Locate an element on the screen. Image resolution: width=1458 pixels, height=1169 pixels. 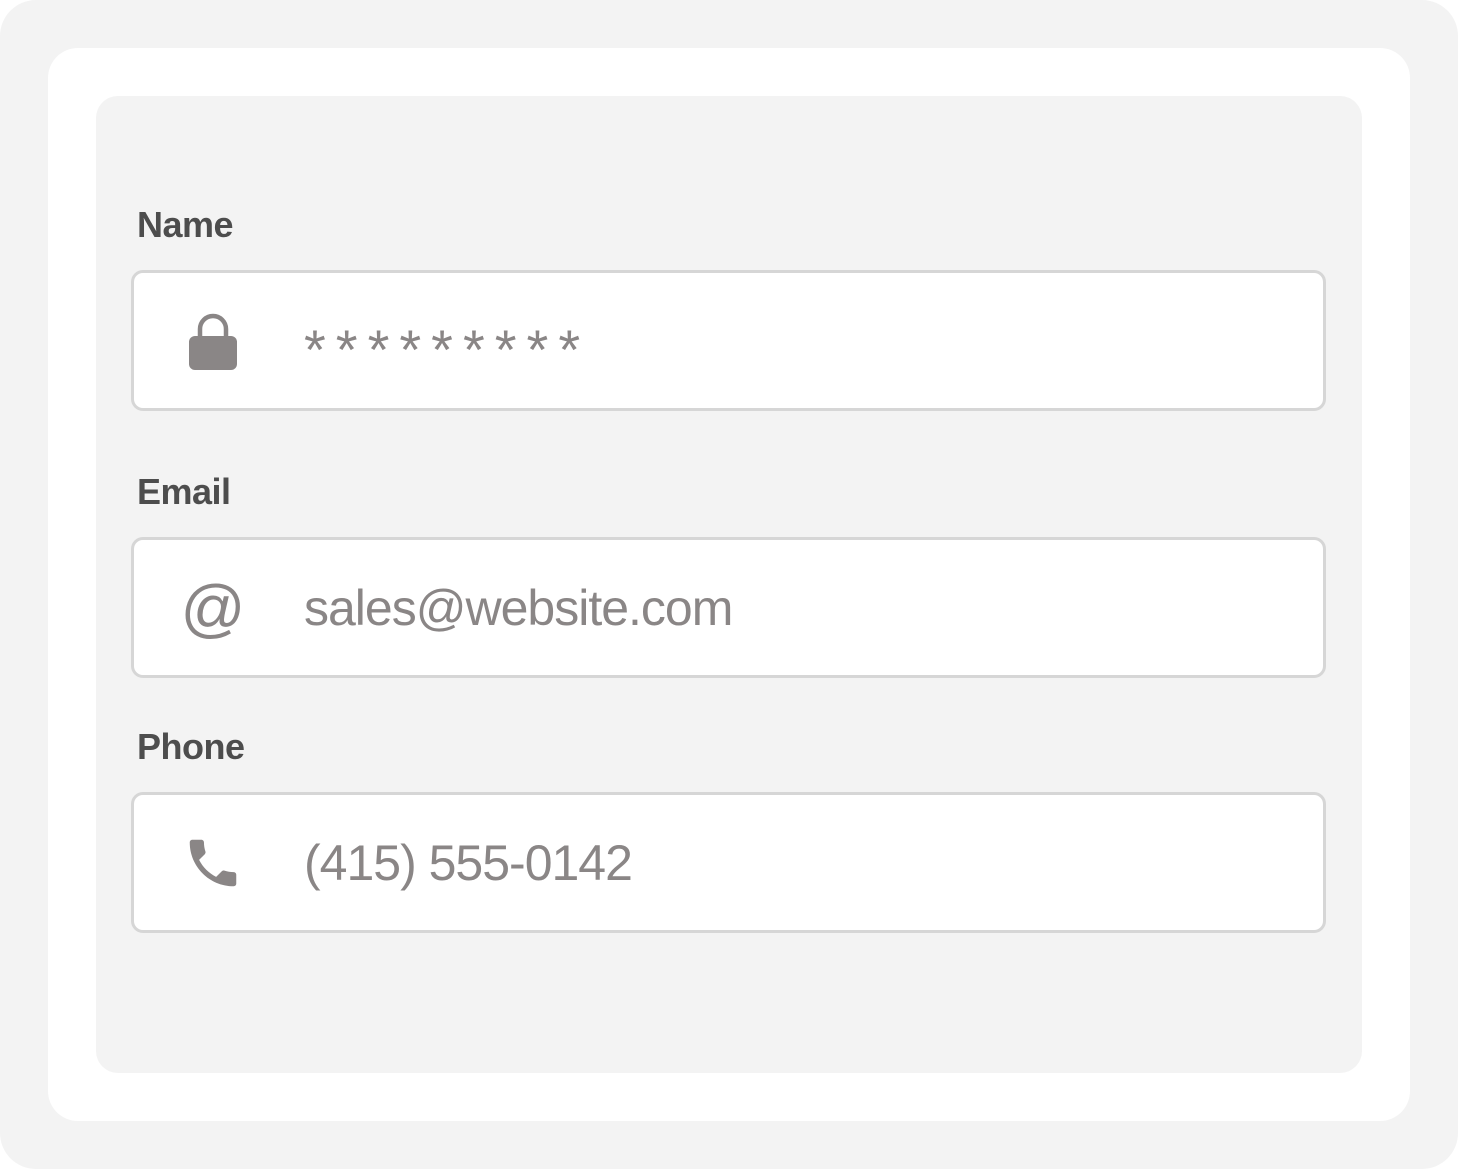
phone-icon is located at coordinates (213, 862).